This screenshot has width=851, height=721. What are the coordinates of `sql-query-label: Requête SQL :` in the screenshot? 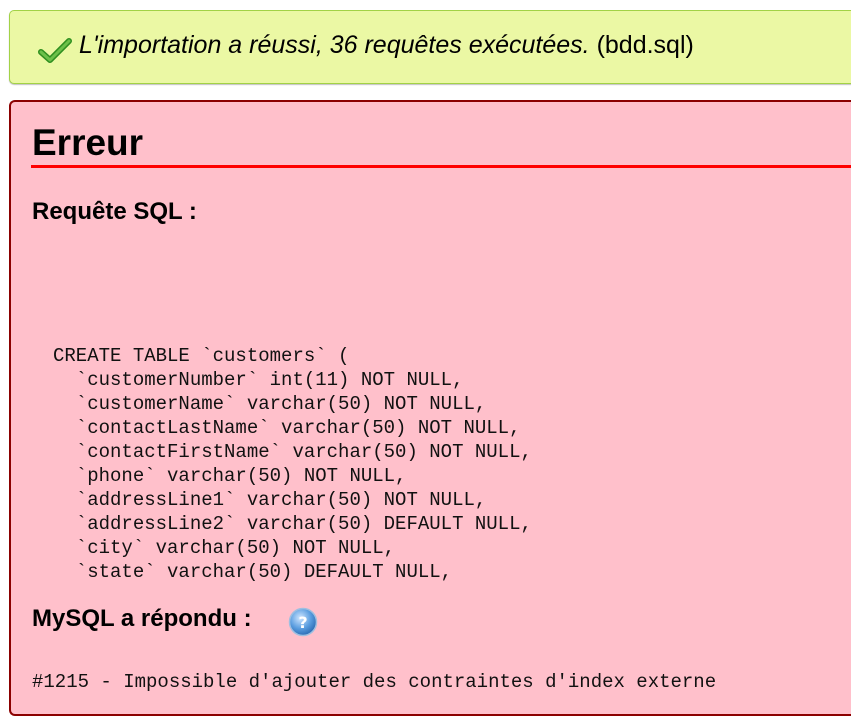 It's located at (114, 211).